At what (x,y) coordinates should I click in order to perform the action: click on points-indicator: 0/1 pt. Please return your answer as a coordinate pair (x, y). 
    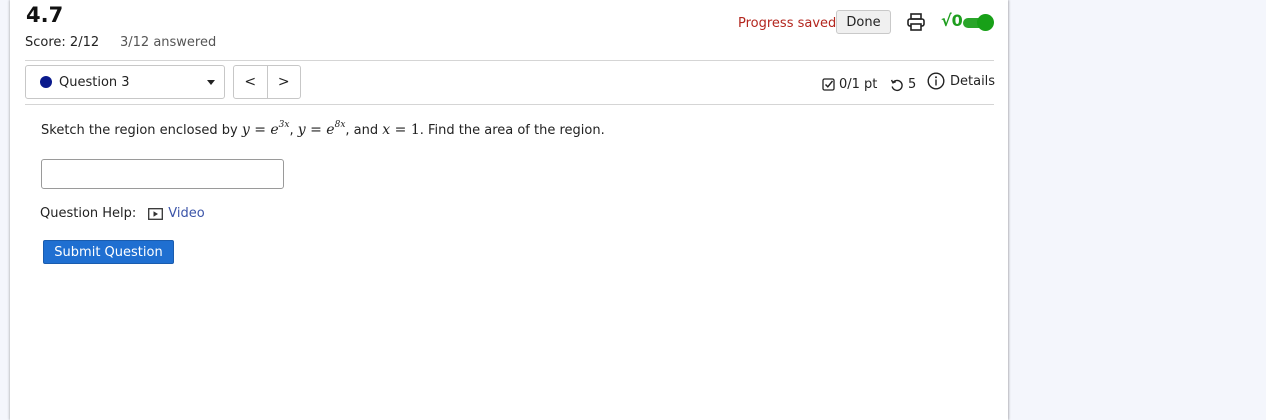
    Looking at the image, I should click on (849, 84).